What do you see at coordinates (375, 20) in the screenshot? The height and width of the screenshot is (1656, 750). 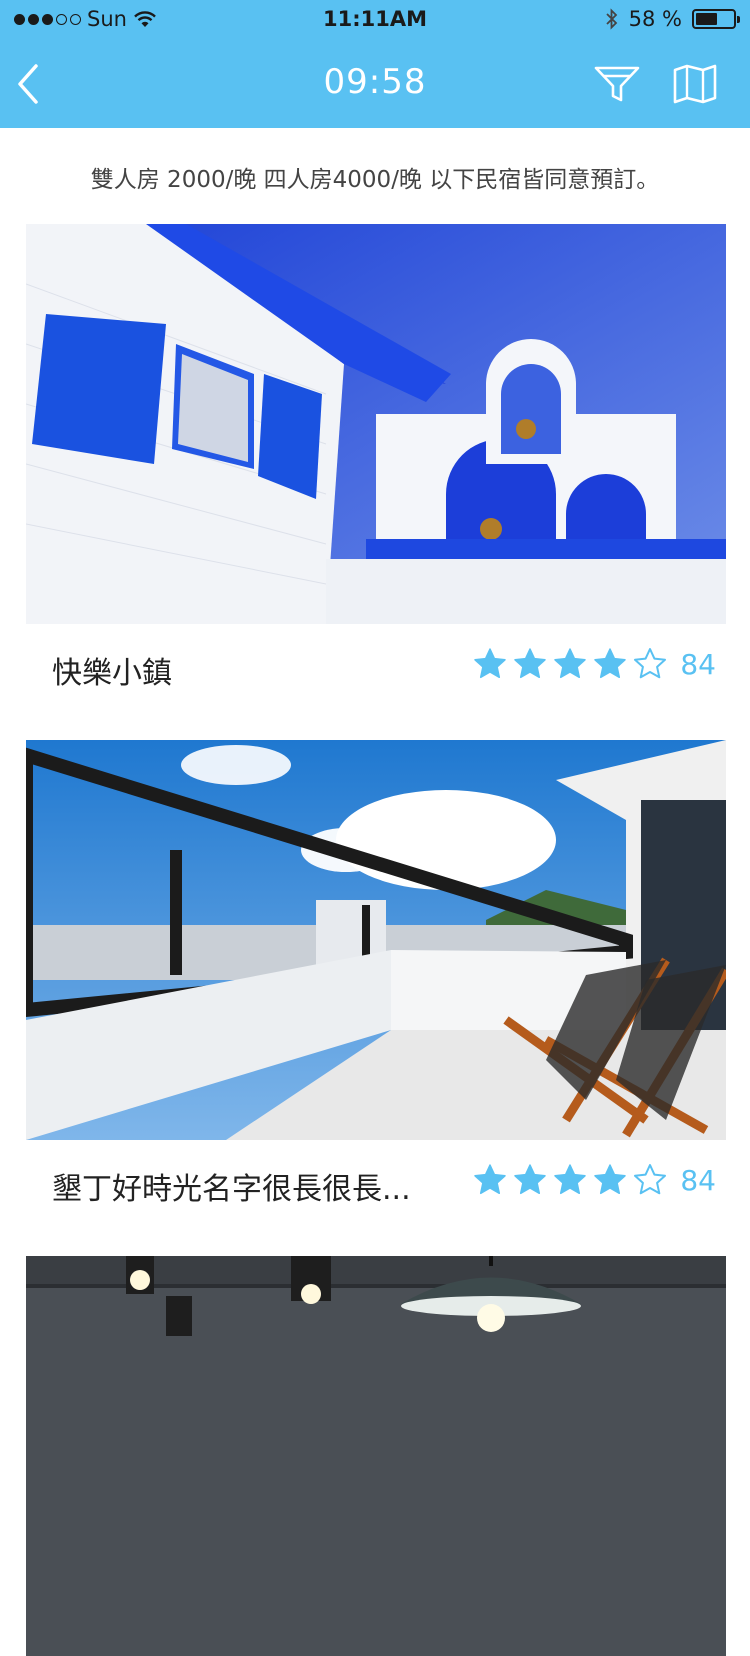 I see `status-bar: Sun 11:11AM 58 %` at bounding box center [375, 20].